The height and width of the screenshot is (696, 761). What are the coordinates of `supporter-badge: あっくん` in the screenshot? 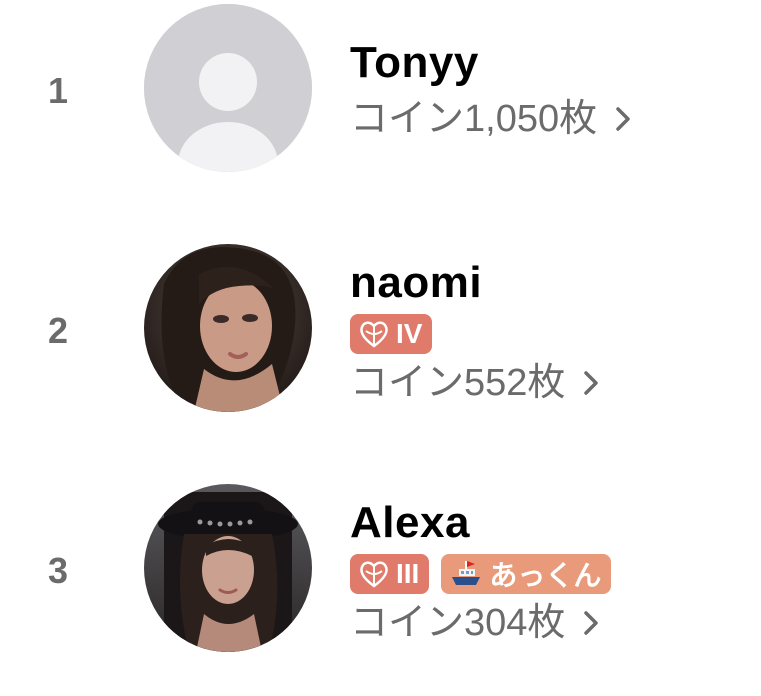 It's located at (526, 574).